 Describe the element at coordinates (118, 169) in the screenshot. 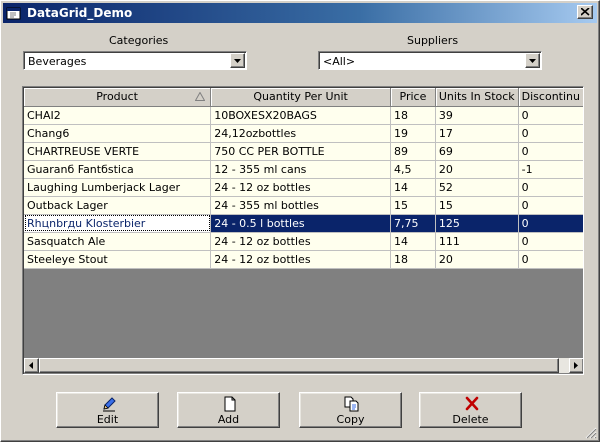

I see `cell-product: Guaranб Fantбstica` at that location.